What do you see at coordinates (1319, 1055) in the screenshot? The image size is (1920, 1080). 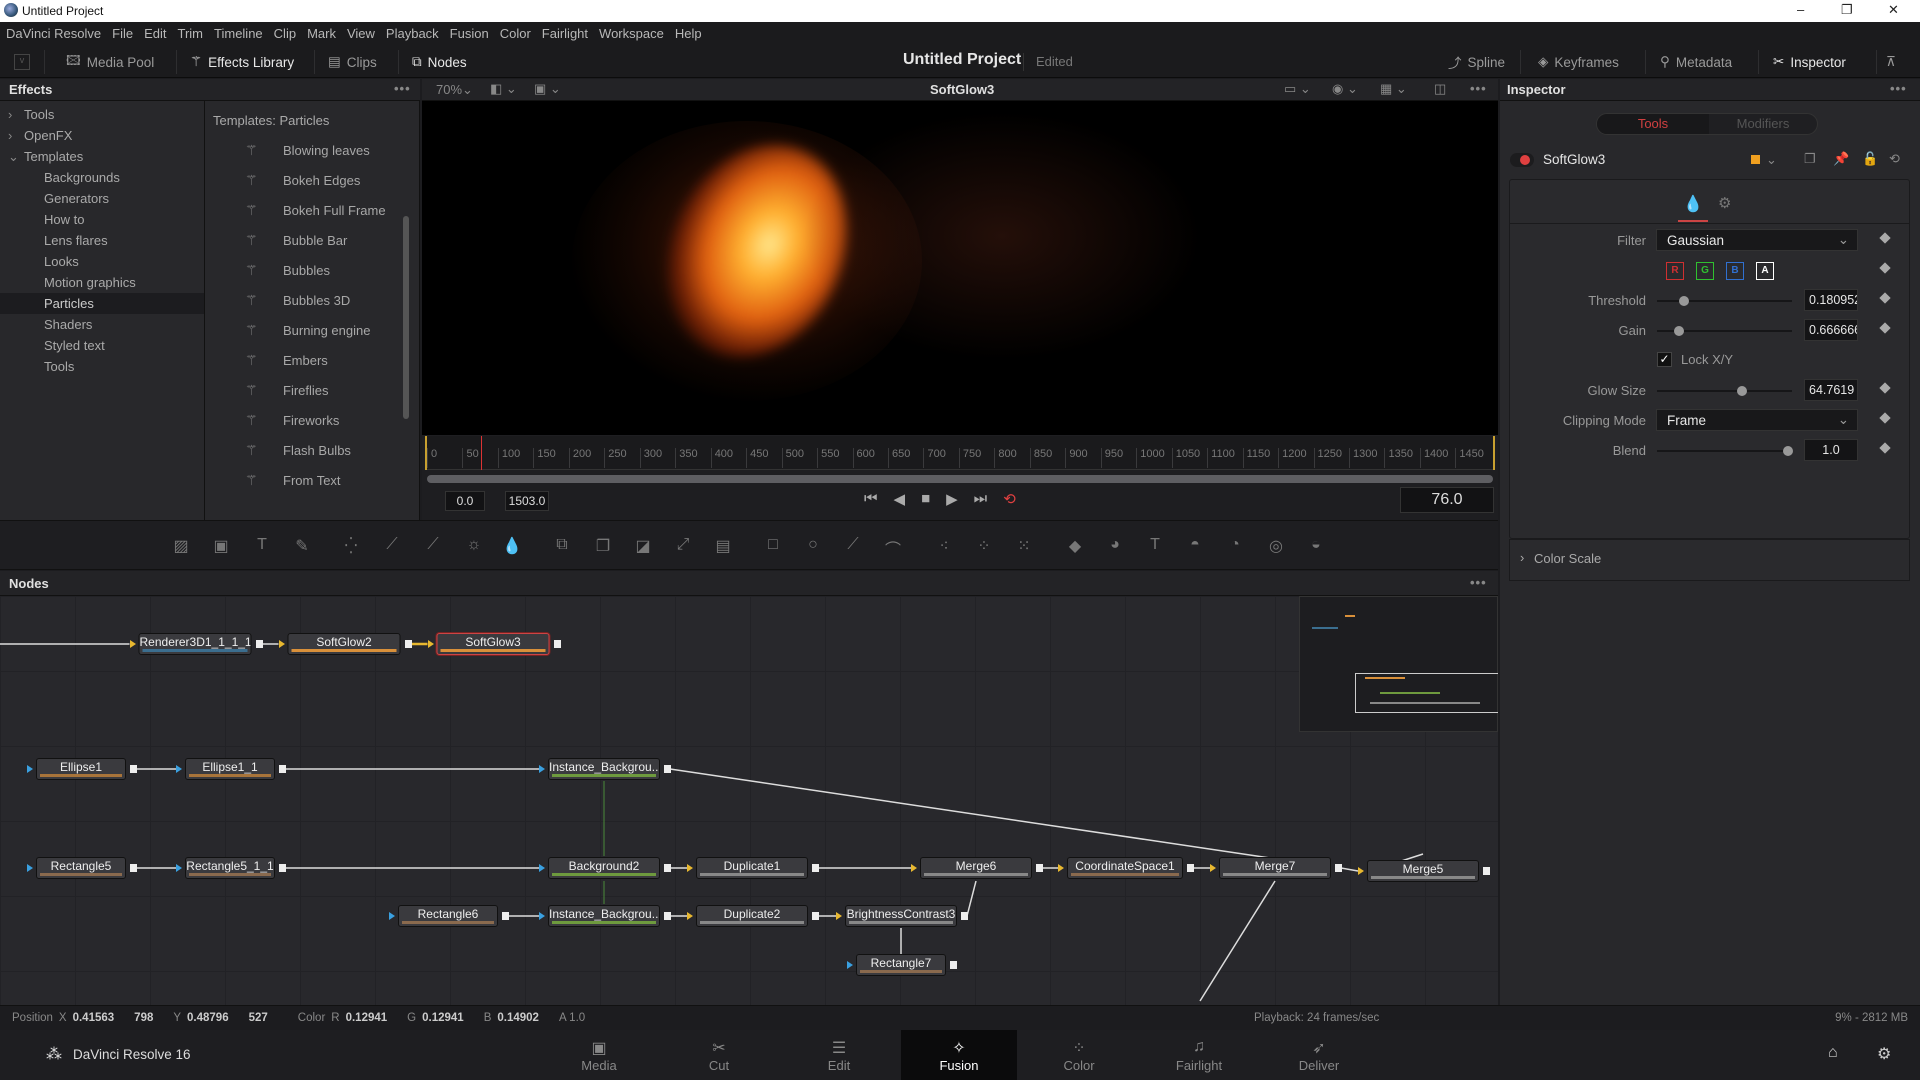 I see `page-deliver: ➶ Deliver` at bounding box center [1319, 1055].